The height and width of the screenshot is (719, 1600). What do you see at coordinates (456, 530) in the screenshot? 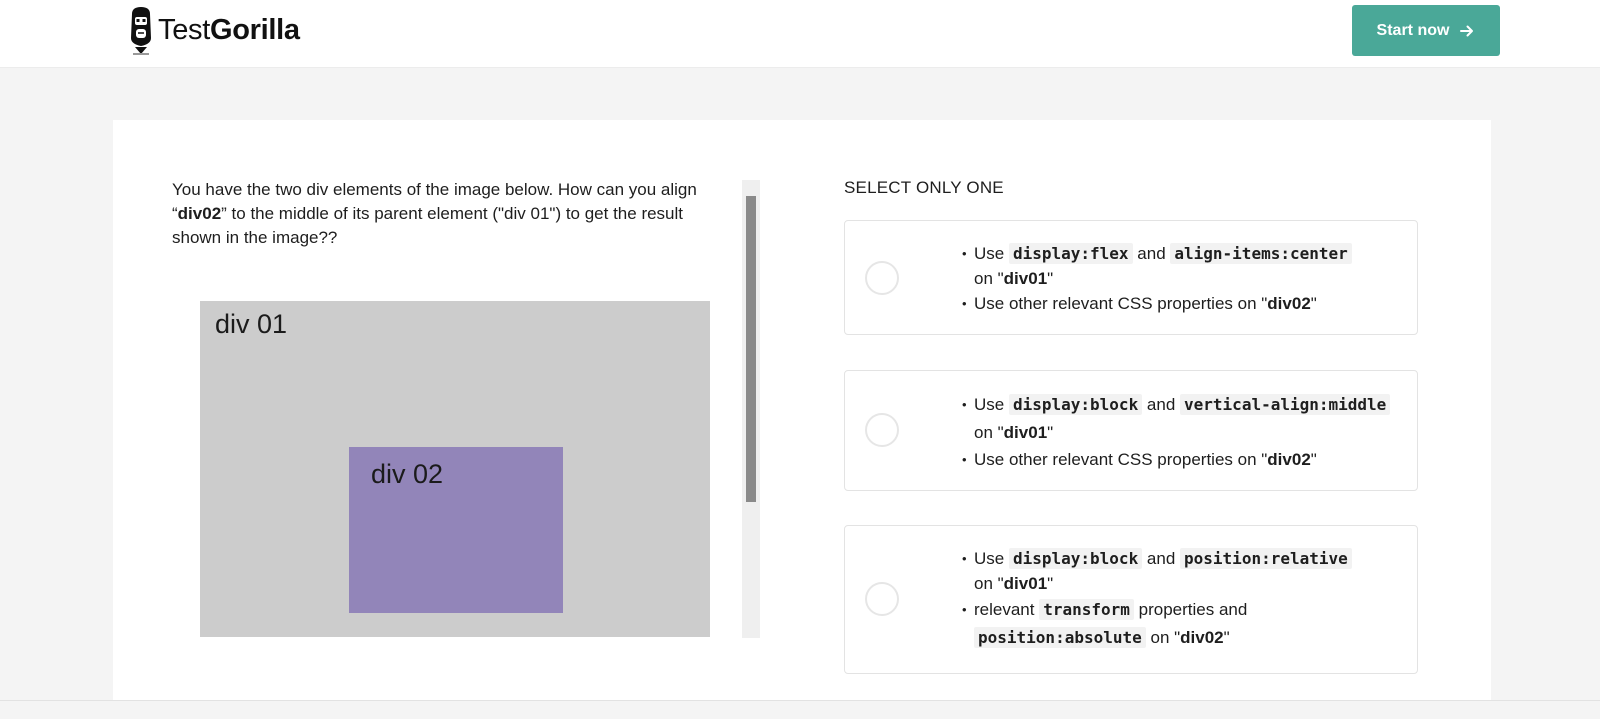
I see `figure-box-div02: div 02` at bounding box center [456, 530].